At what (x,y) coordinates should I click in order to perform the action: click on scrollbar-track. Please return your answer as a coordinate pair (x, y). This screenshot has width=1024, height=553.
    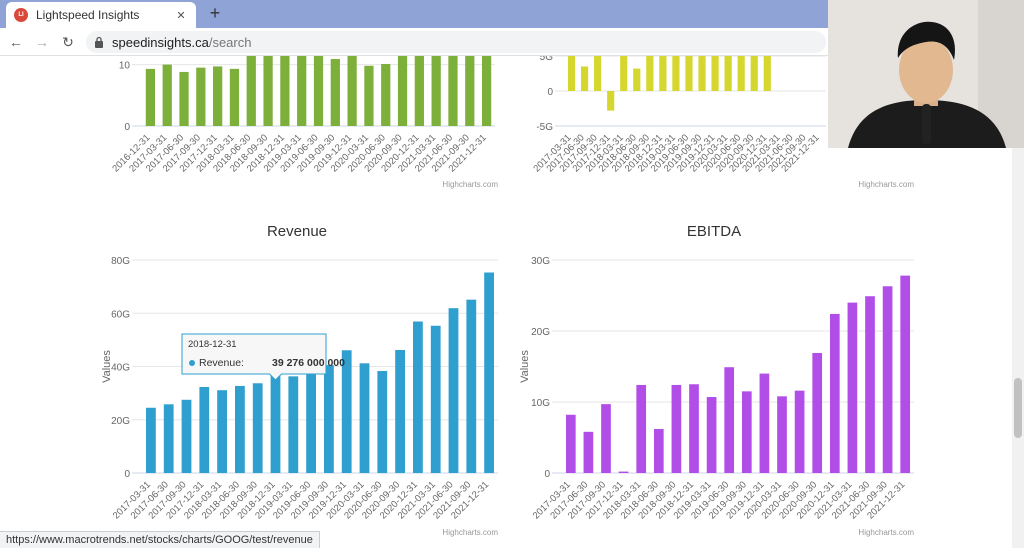
    Looking at the image, I should click on (1018, 348).